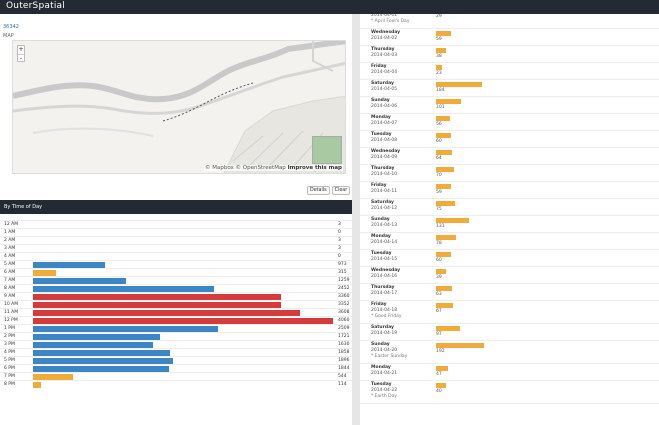 This screenshot has width=659, height=425. What do you see at coordinates (509, 122) in the screenshot?
I see `day-row: Monday 2014-04-07 56` at bounding box center [509, 122].